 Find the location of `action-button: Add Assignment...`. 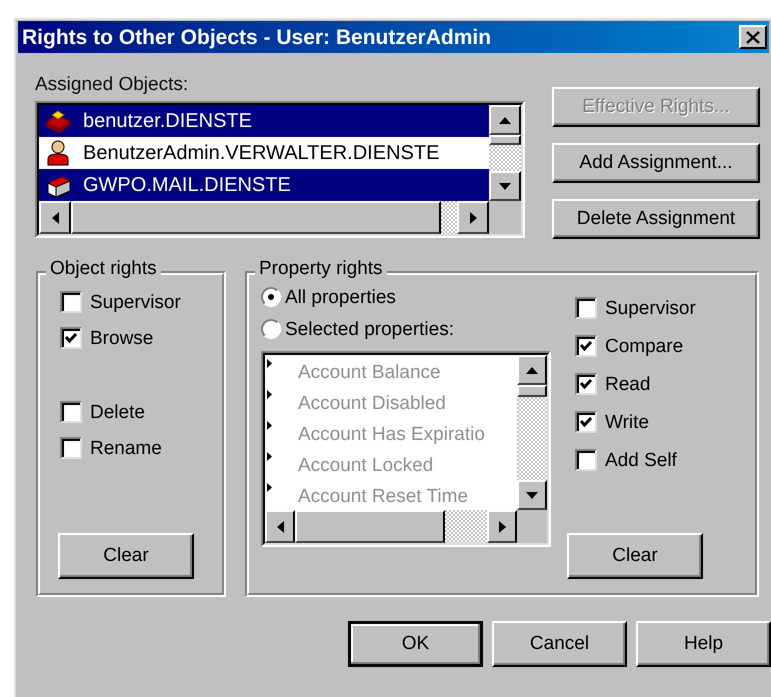

action-button: Add Assignment... is located at coordinates (656, 163).